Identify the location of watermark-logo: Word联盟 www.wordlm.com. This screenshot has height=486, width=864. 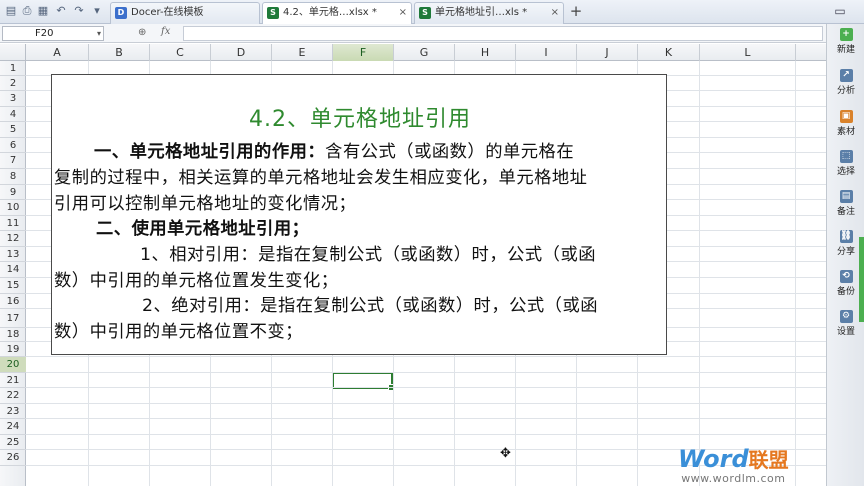
(733, 466).